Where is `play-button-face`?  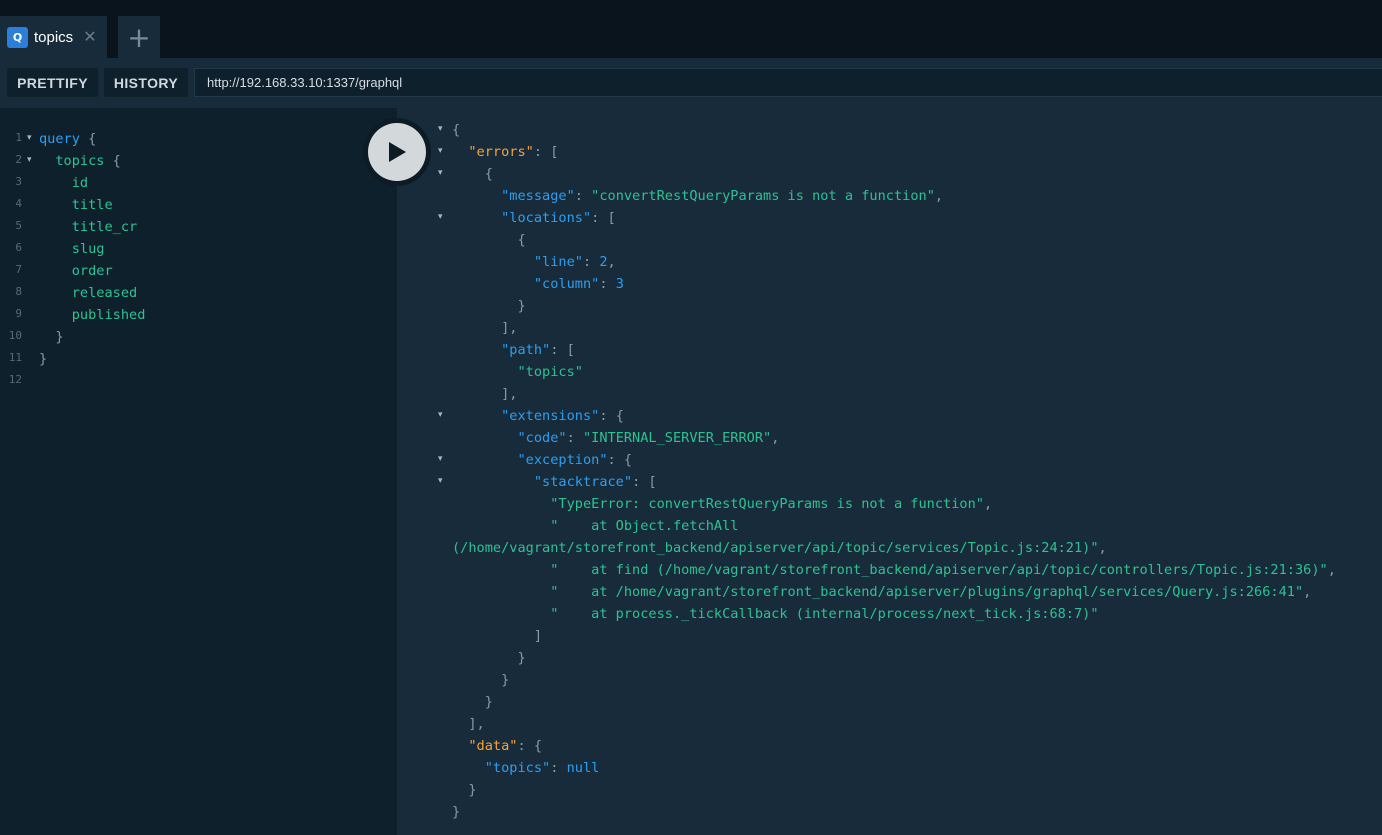 play-button-face is located at coordinates (397, 152).